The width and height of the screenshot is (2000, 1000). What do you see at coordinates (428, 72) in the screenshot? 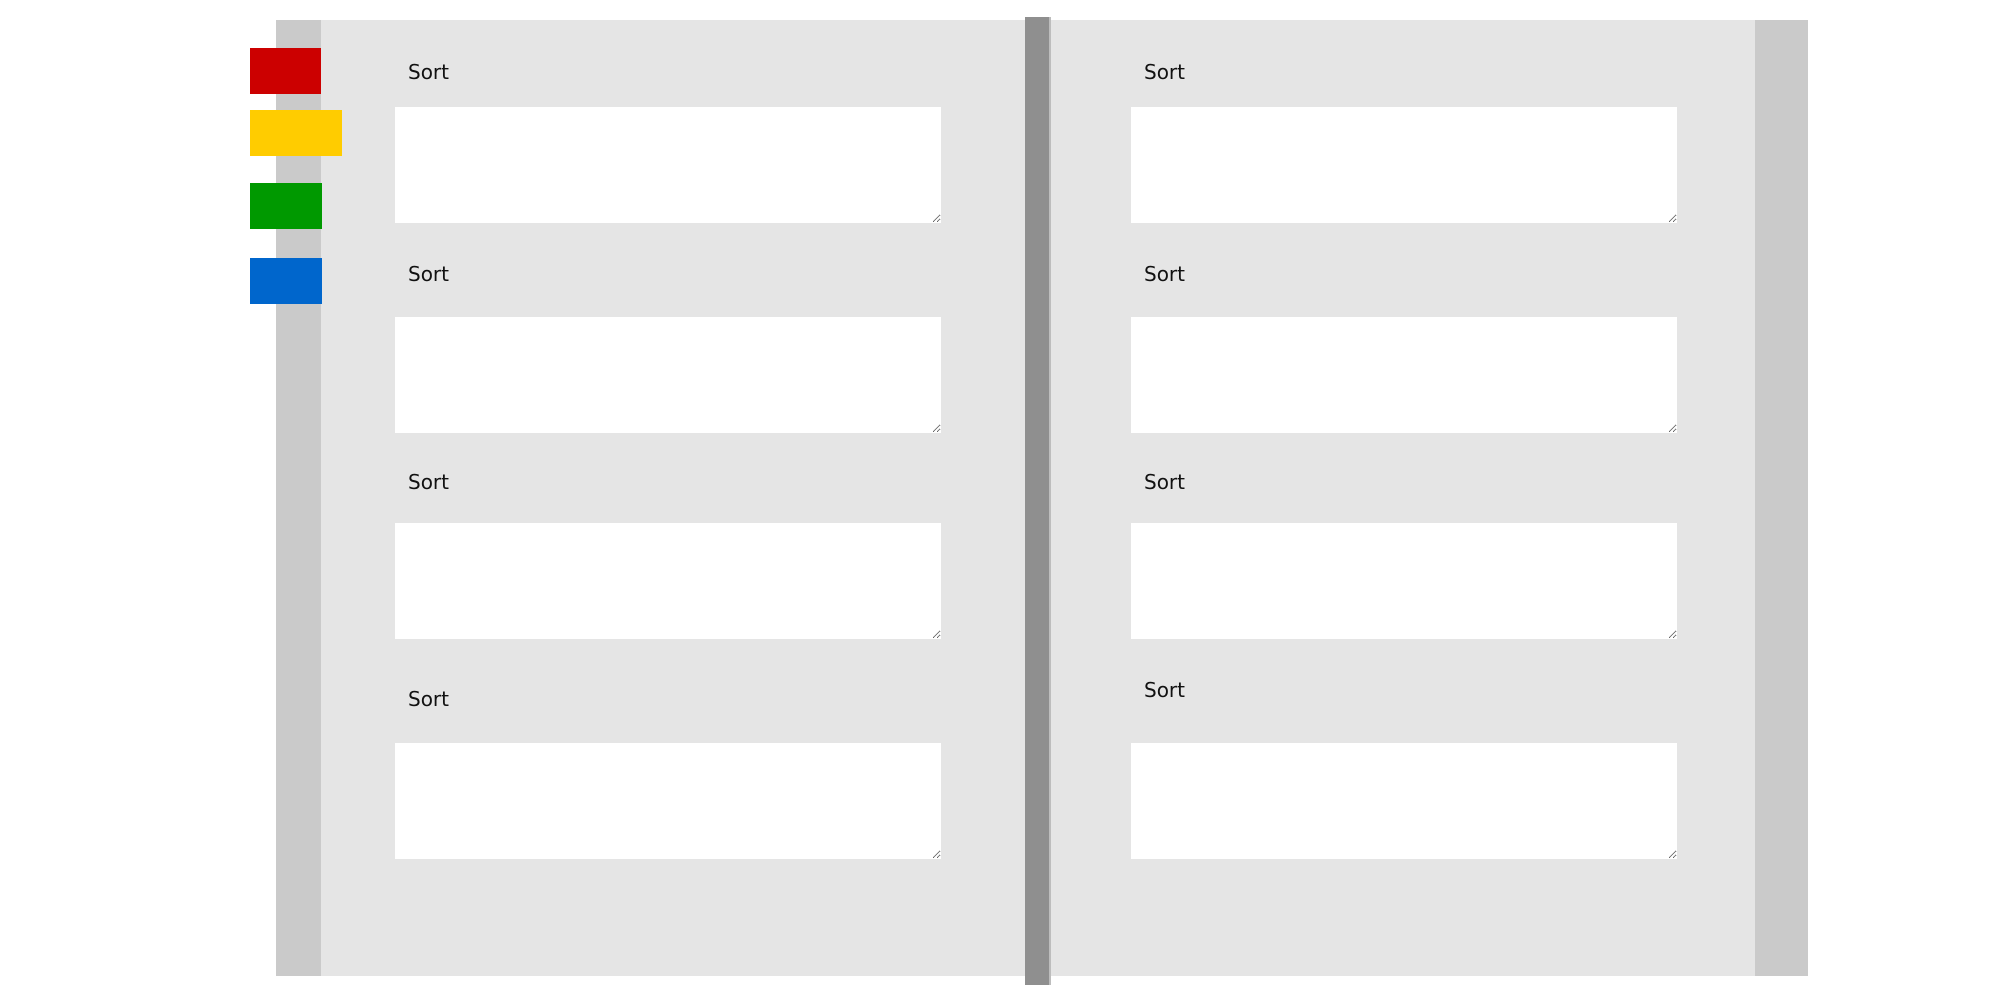
I see `sort-label-left-1: Sort` at bounding box center [428, 72].